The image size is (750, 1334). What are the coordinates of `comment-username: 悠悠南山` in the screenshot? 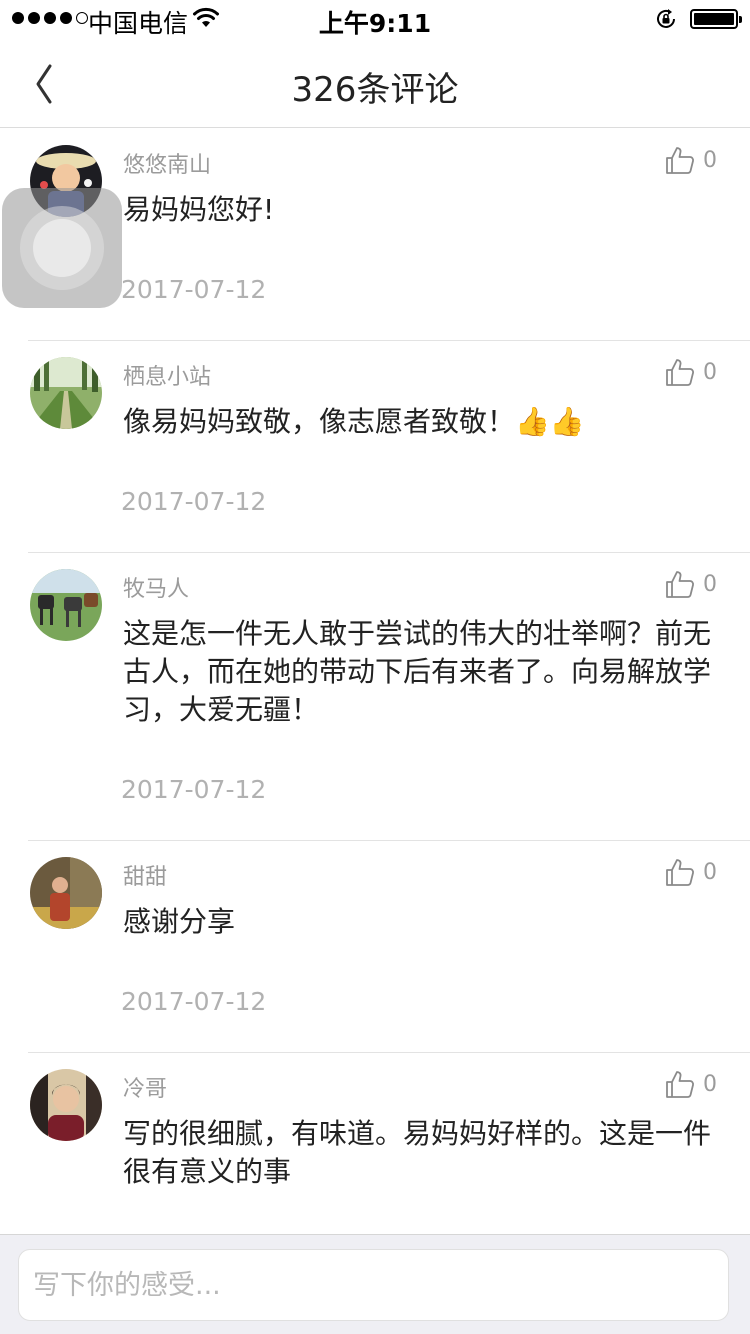 It's located at (167, 165).